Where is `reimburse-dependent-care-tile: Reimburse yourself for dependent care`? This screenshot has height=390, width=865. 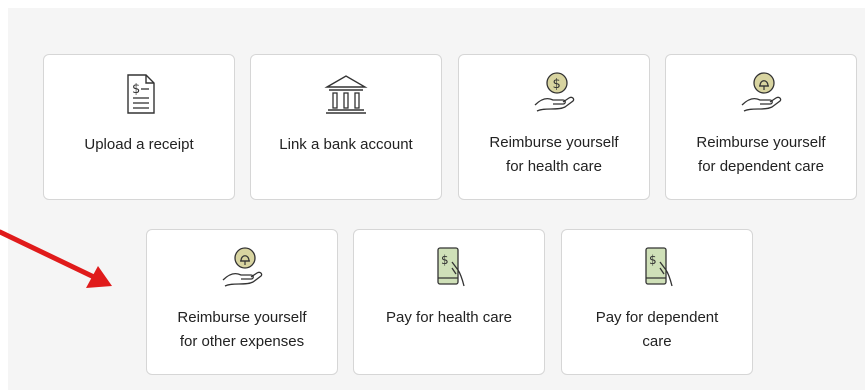 reimburse-dependent-care-tile: Reimburse yourself for dependent care is located at coordinates (761, 127).